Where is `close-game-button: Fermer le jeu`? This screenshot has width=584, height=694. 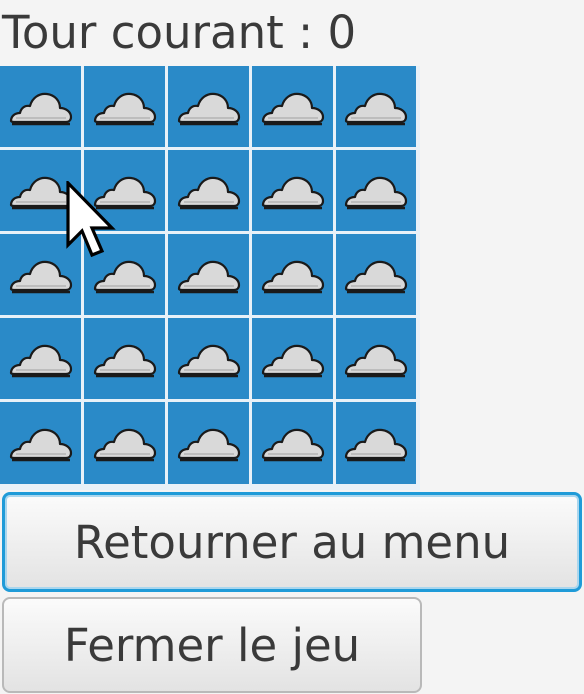
close-game-button: Fermer le jeu is located at coordinates (212, 645).